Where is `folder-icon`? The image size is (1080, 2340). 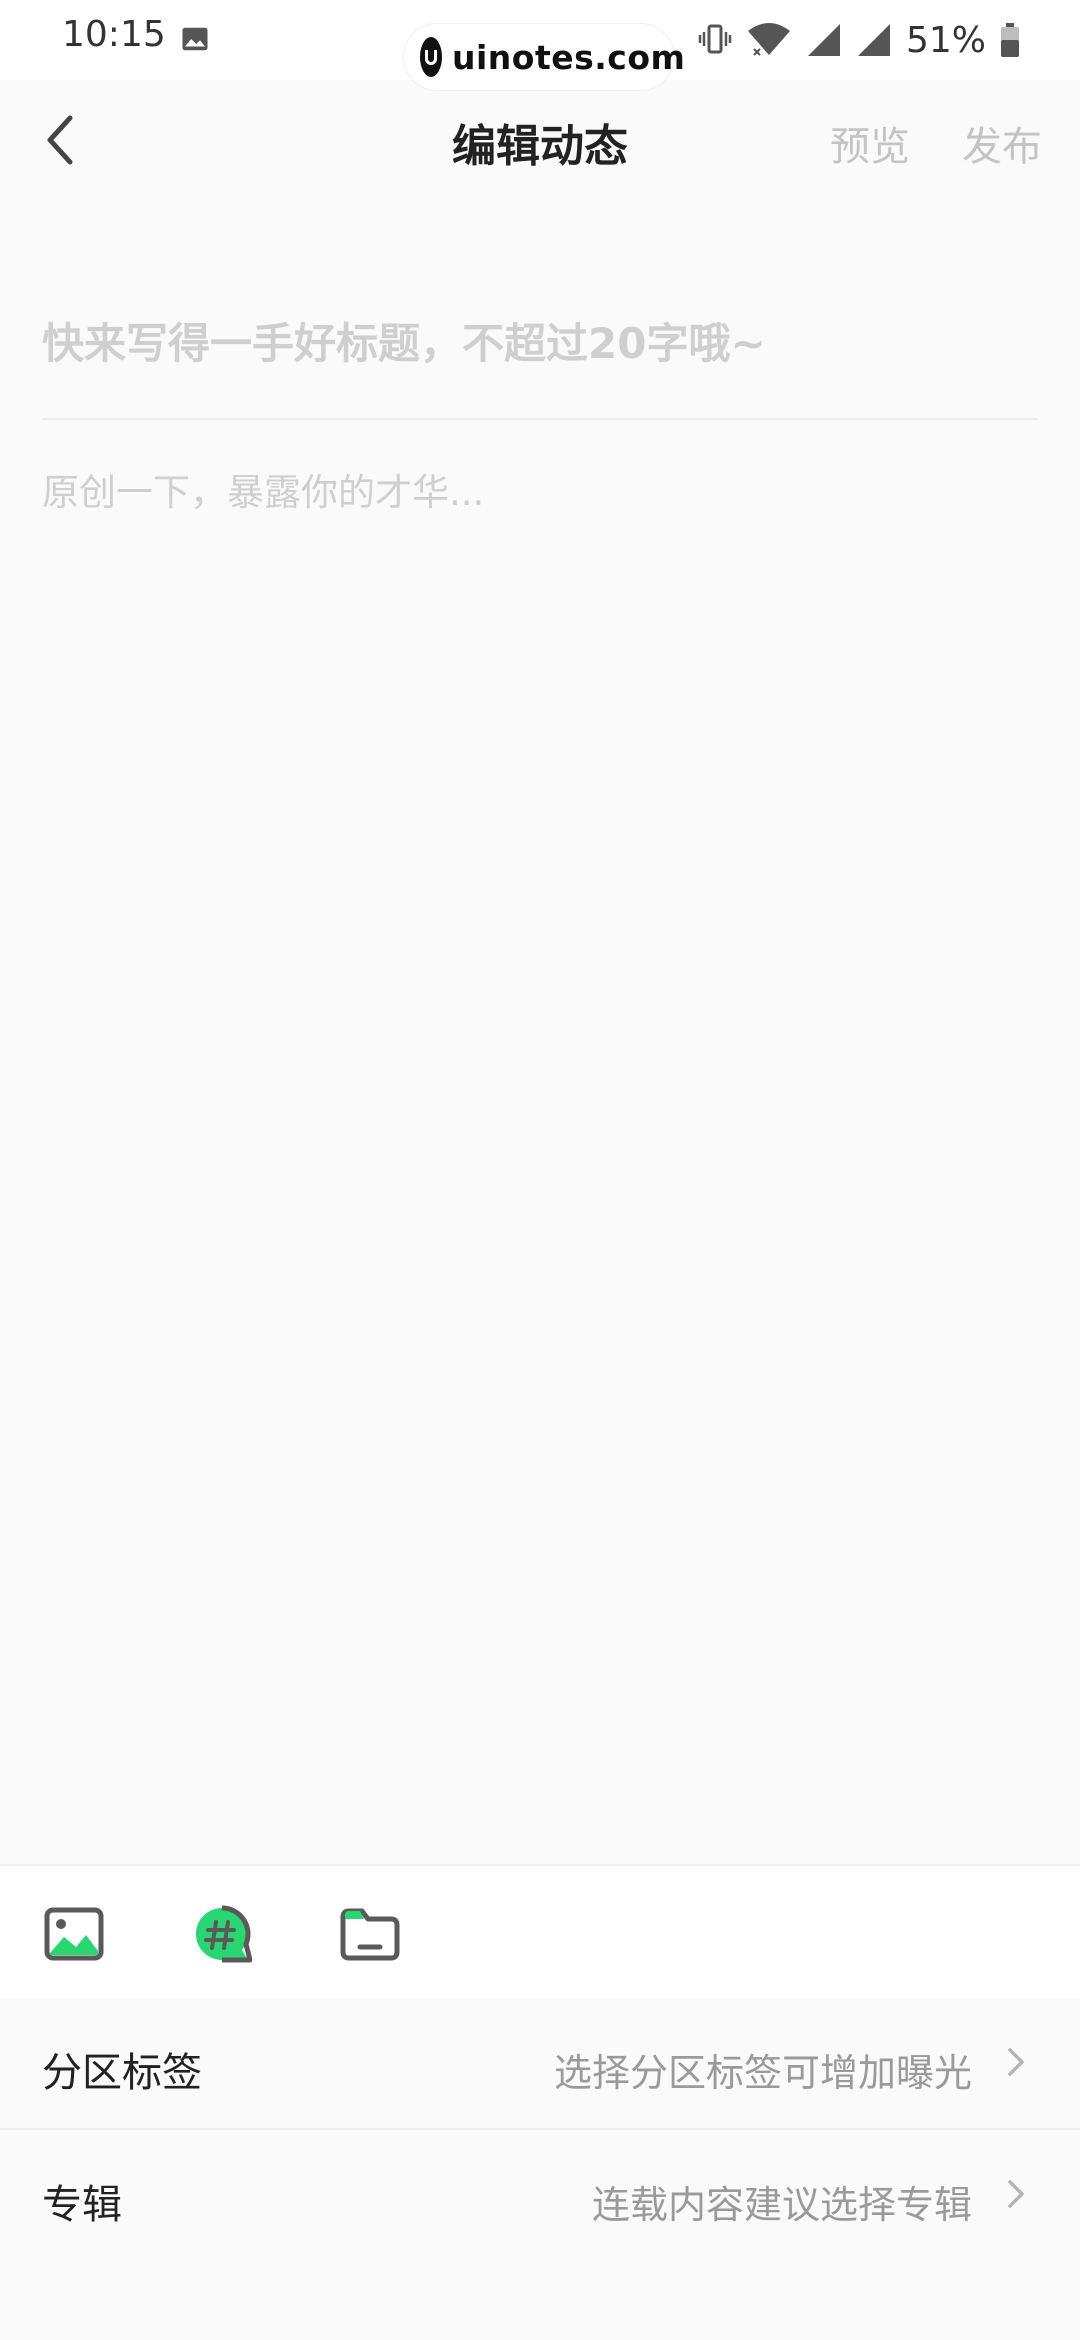 folder-icon is located at coordinates (370, 1934).